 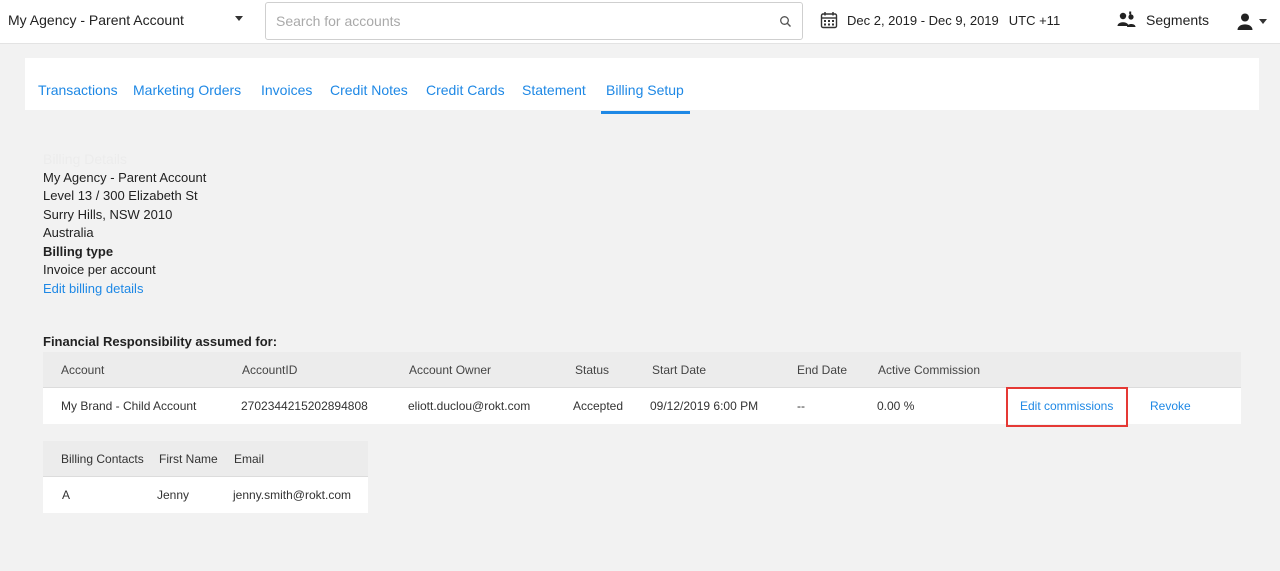 What do you see at coordinates (929, 370) in the screenshot?
I see `column-header: Active Commission` at bounding box center [929, 370].